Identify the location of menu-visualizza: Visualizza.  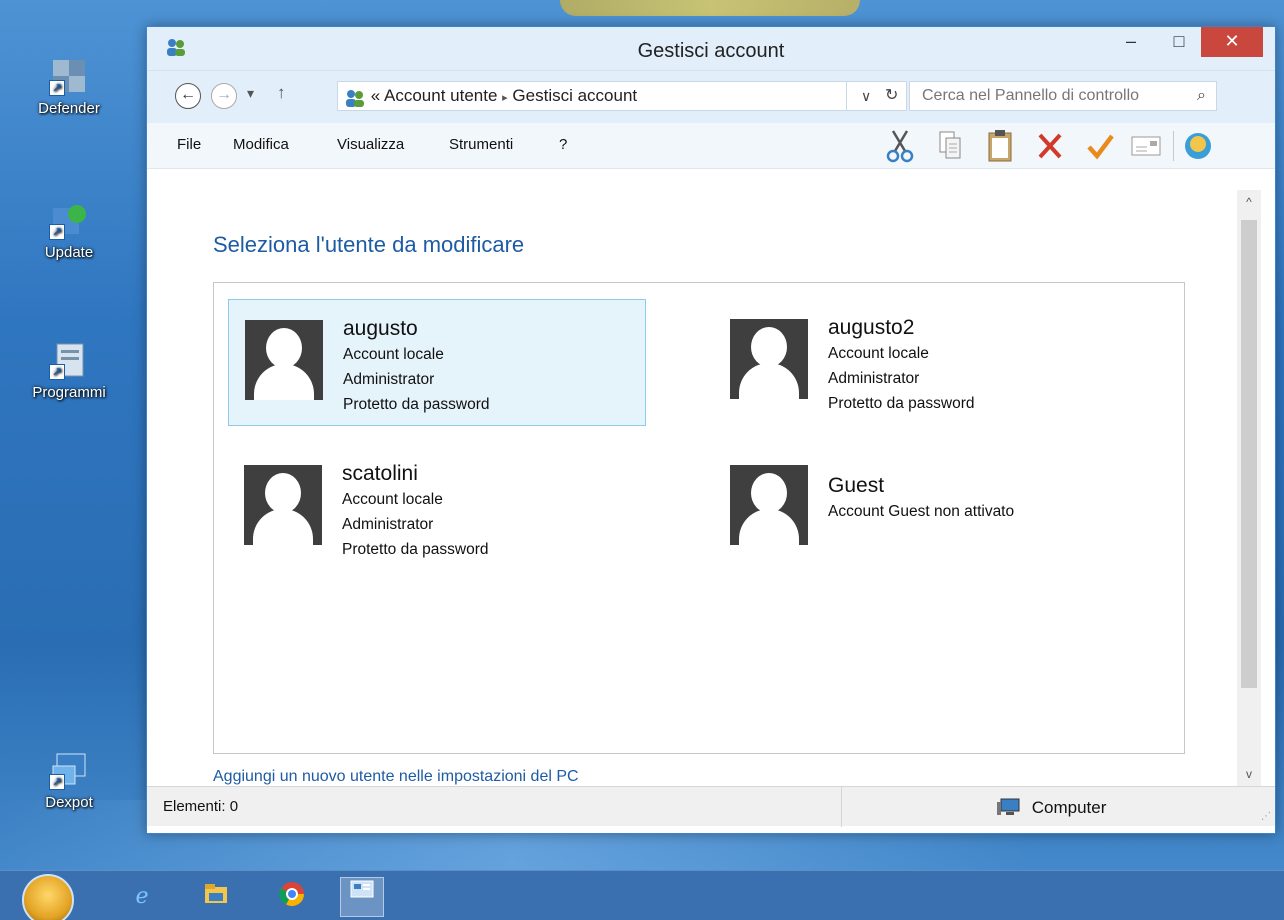
(370, 144).